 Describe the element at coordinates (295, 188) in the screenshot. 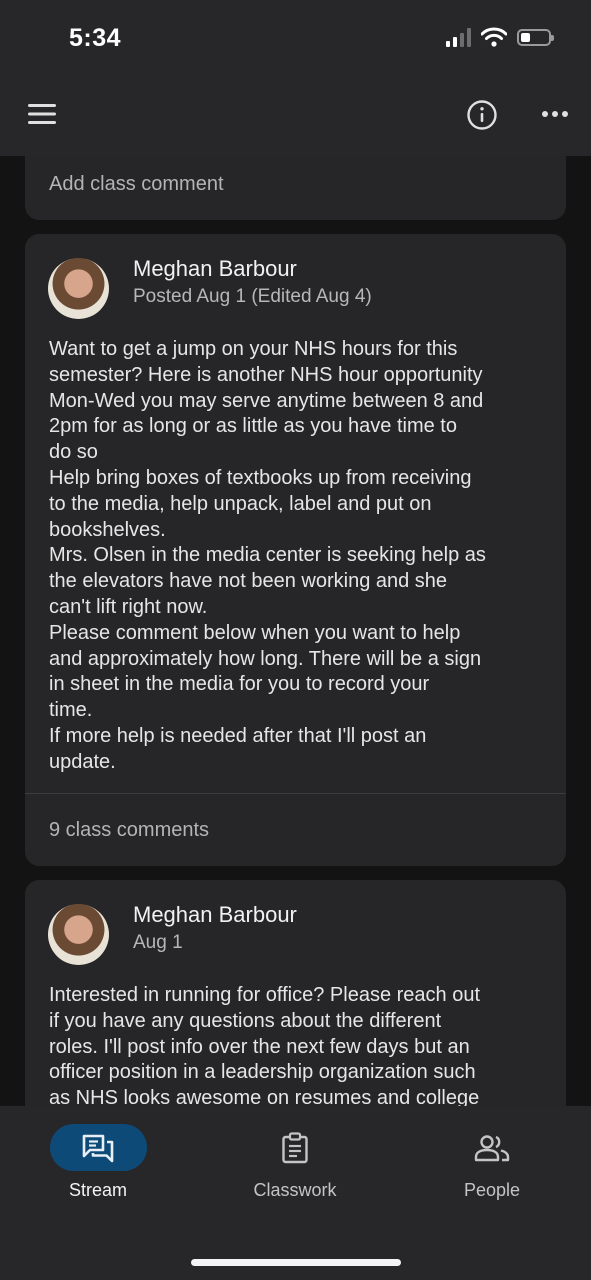

I see `previous-post-card: Add class comment` at that location.